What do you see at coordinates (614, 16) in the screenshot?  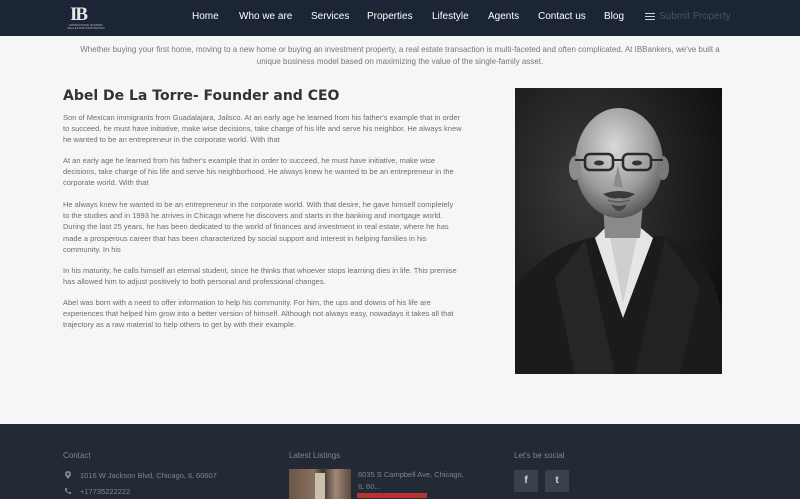 I see `nav-blog: Blog` at bounding box center [614, 16].